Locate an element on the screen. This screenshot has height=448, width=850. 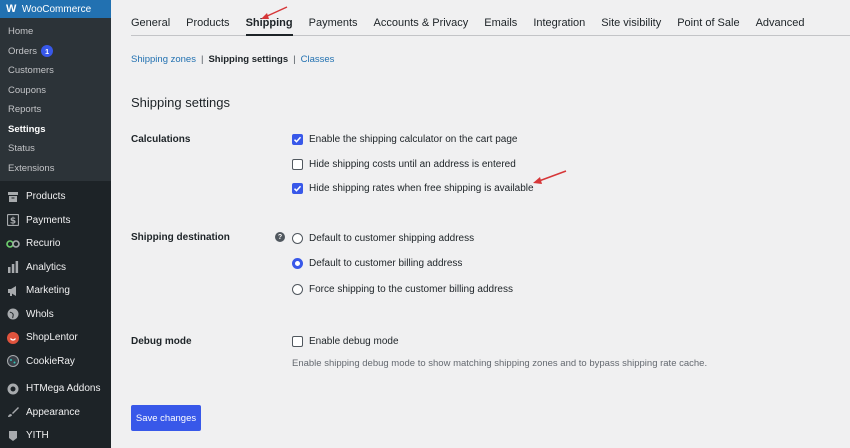
tab-advanced: Advanced is located at coordinates (780, 26).